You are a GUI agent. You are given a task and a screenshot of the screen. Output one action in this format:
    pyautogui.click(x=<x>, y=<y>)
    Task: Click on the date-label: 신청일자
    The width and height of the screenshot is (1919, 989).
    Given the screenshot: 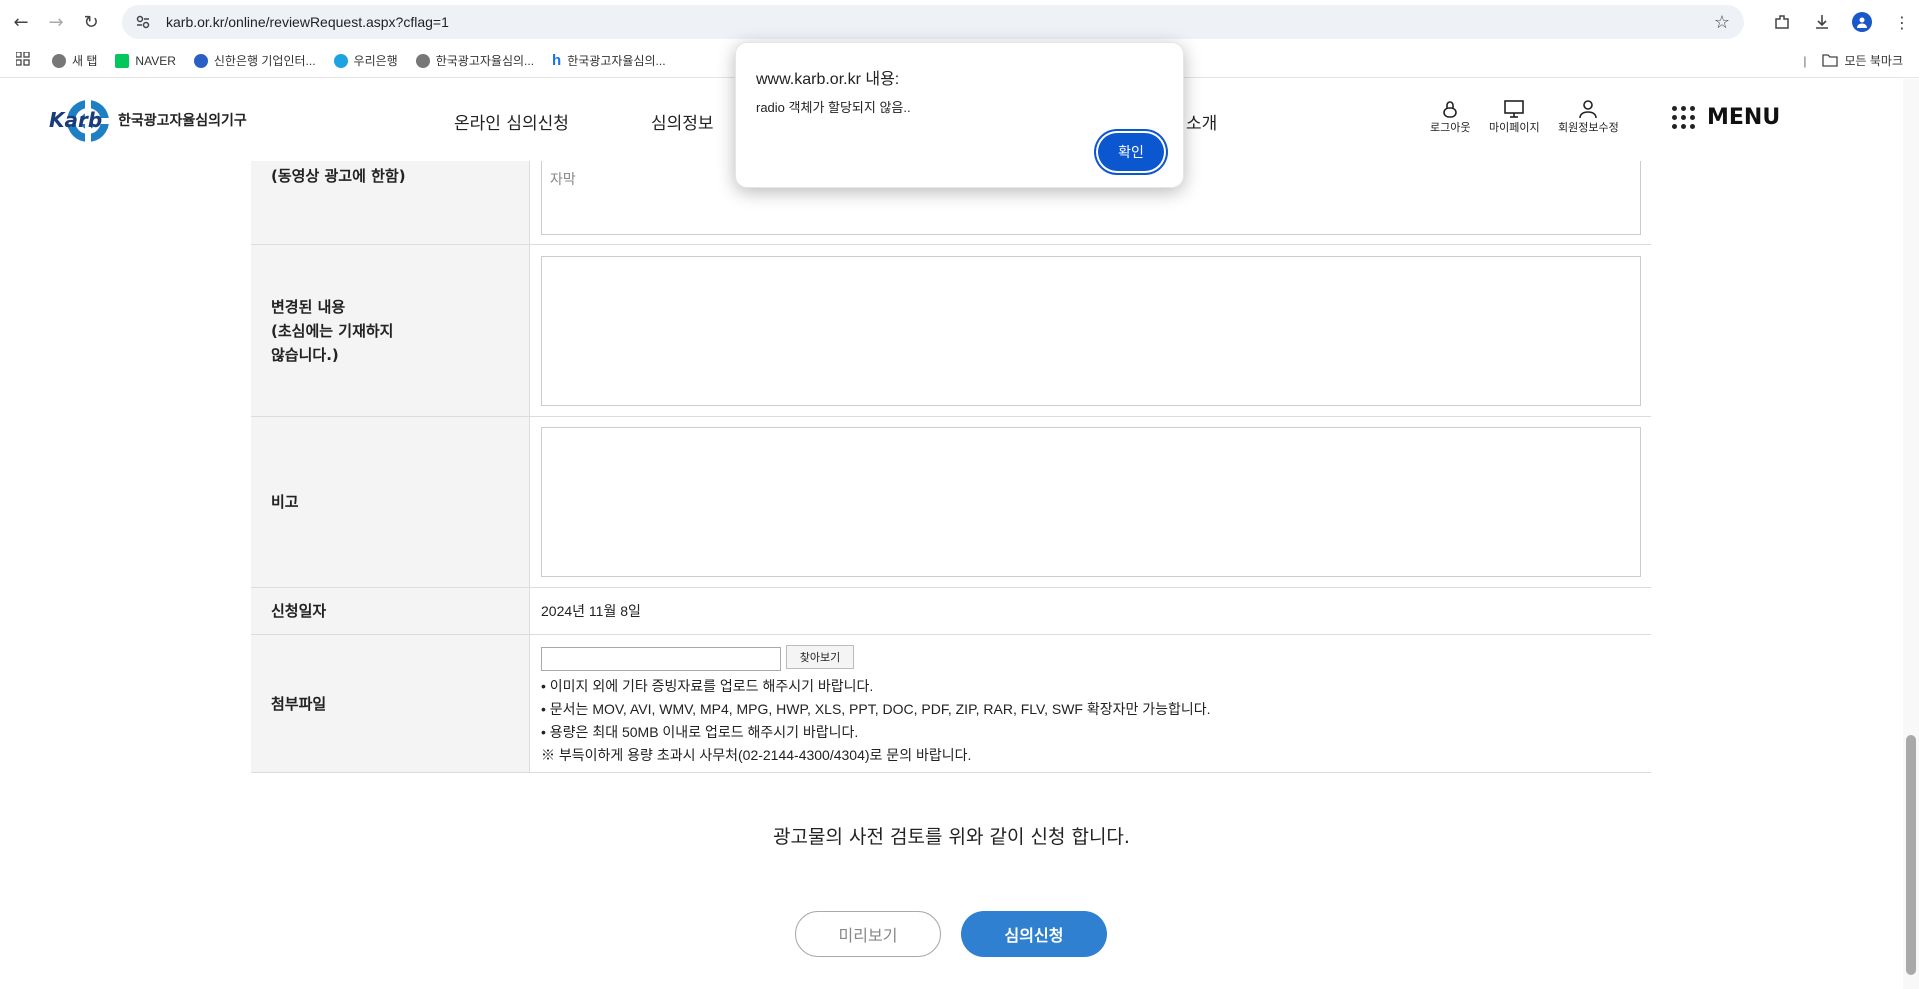 What is the action you would take?
    pyautogui.click(x=390, y=611)
    